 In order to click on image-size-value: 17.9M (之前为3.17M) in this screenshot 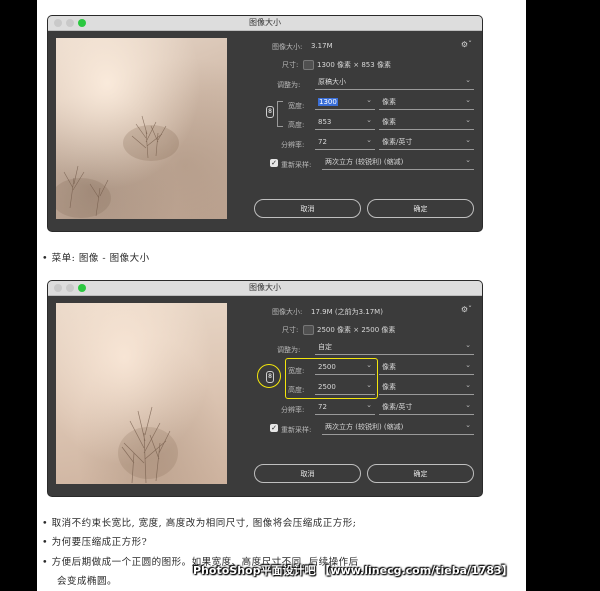, I will do `click(347, 312)`.